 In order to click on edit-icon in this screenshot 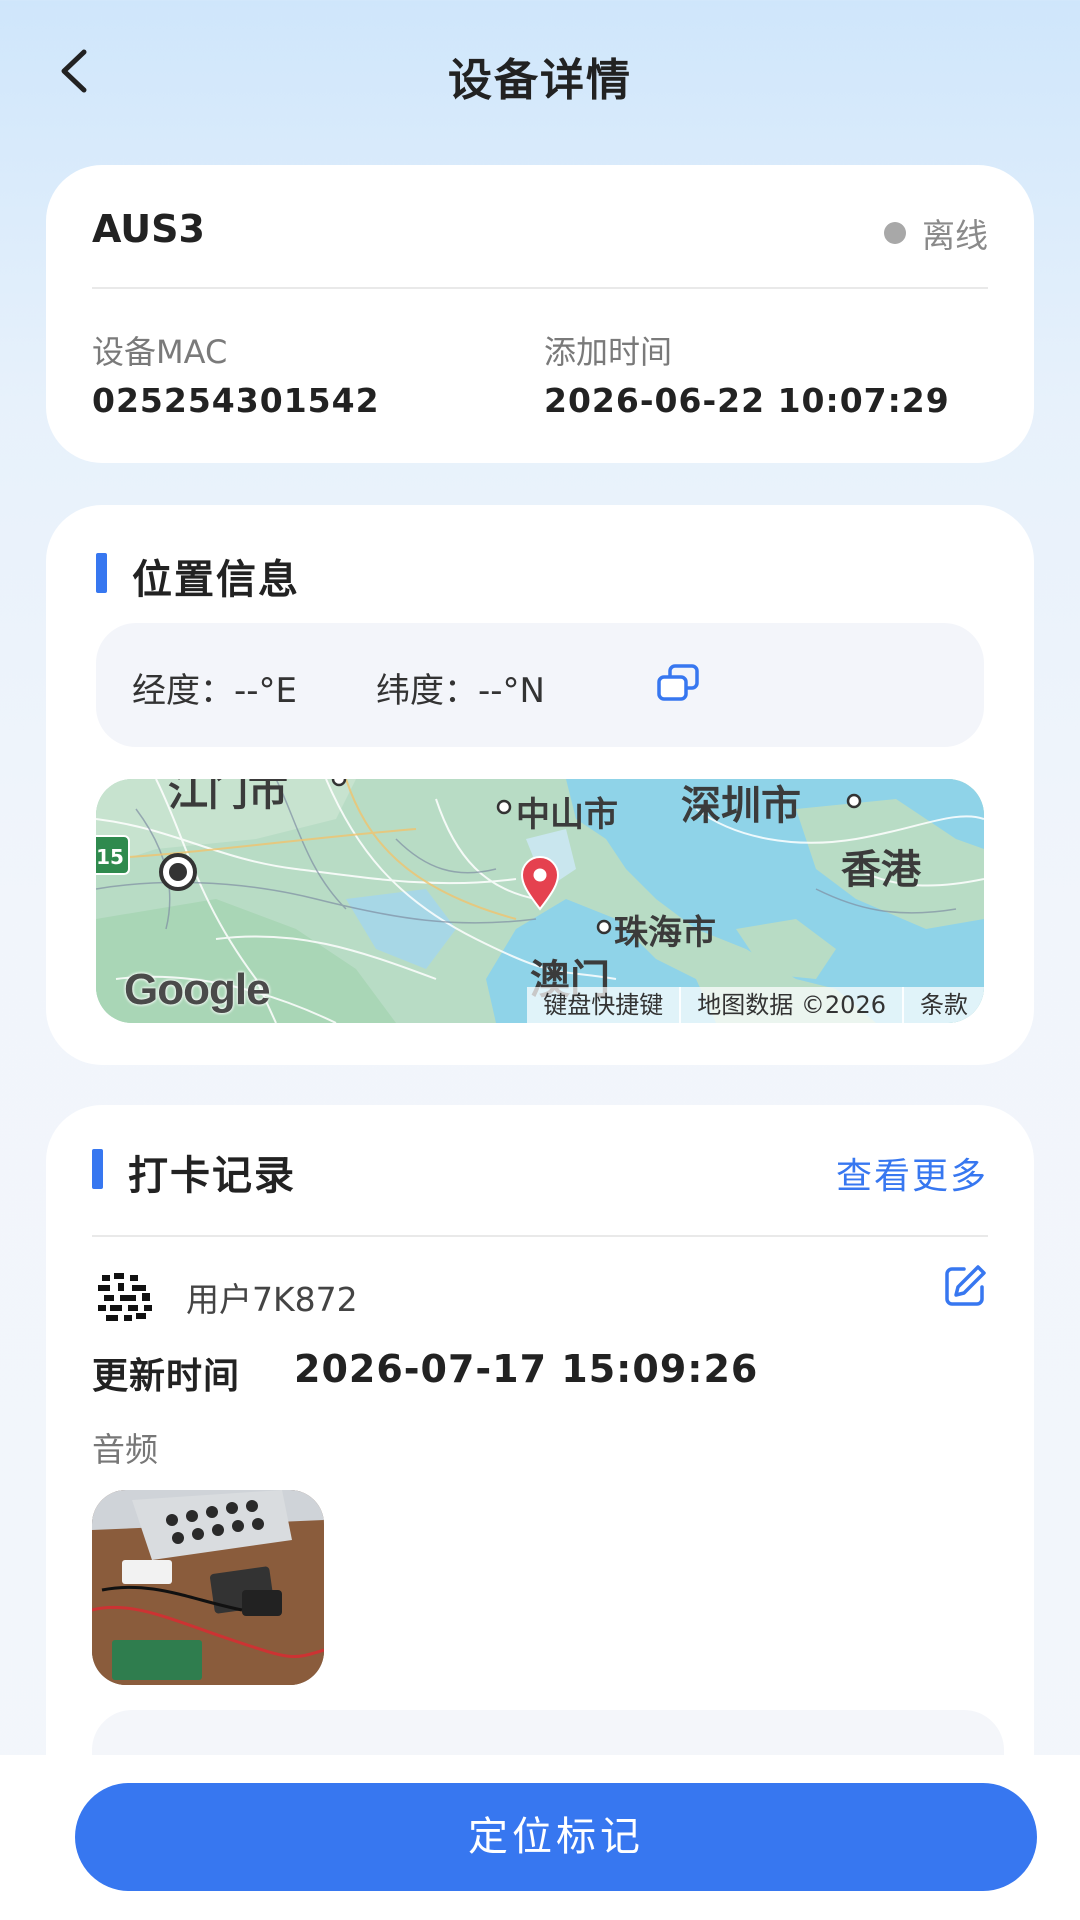, I will do `click(965, 1286)`.